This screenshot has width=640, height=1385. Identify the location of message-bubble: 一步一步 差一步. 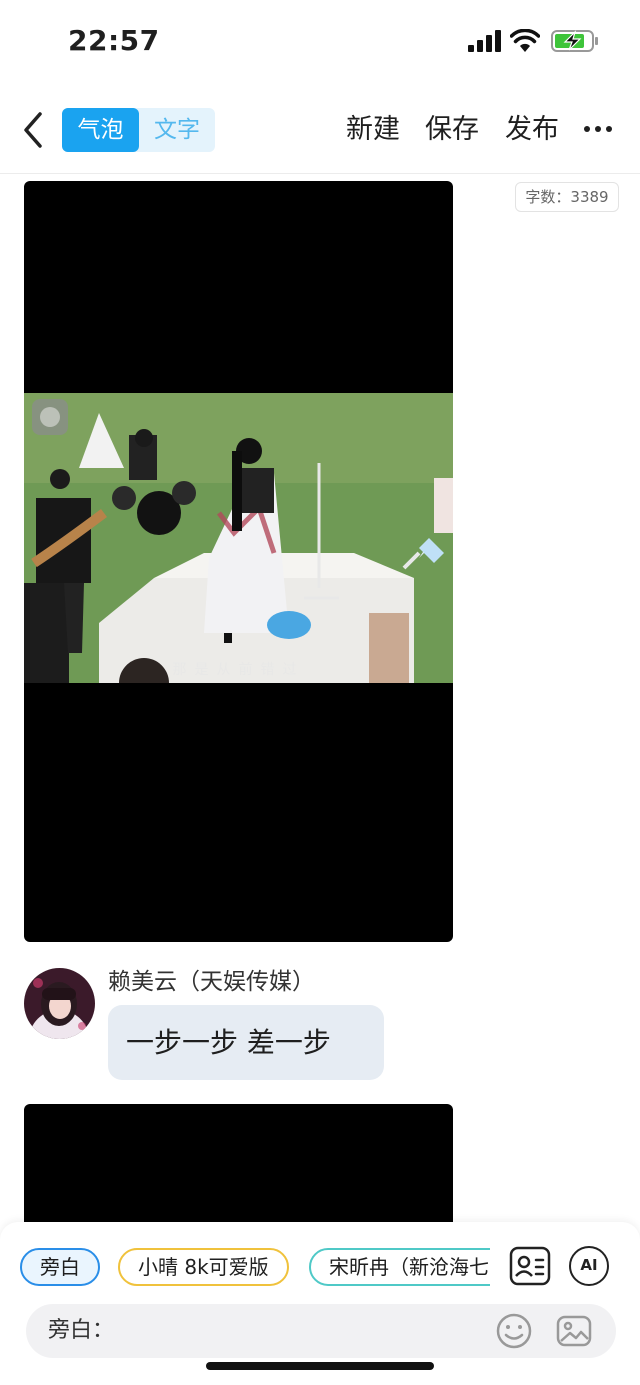
(246, 1042).